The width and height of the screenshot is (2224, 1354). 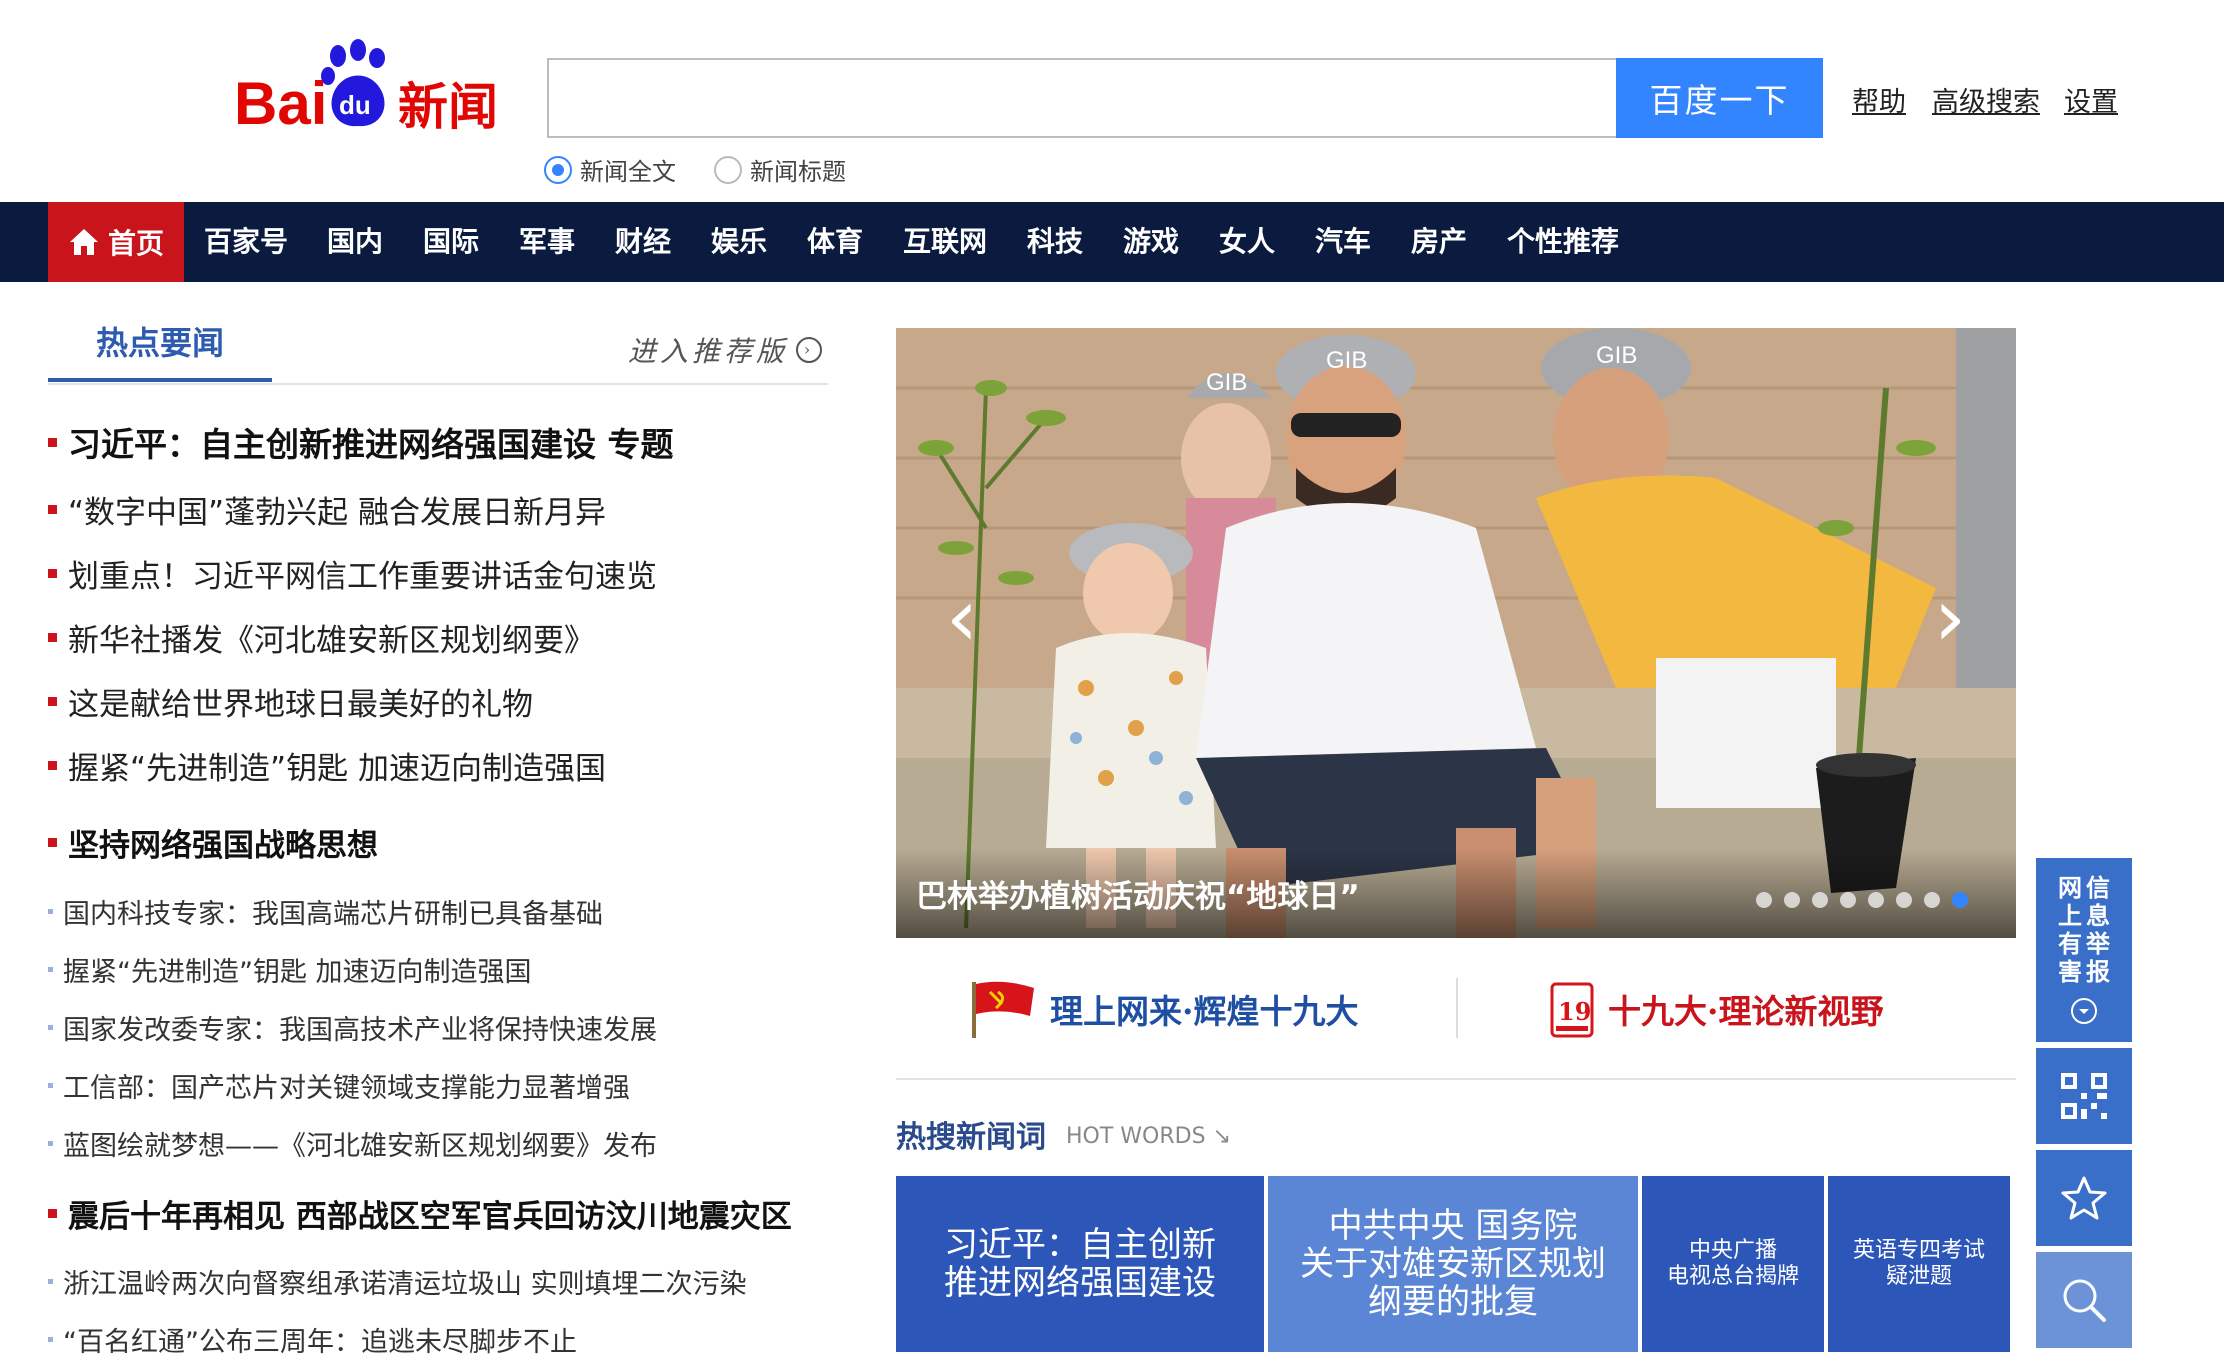 I want to click on section-title-network-power: 坚持网络强国战略思想, so click(x=213, y=842).